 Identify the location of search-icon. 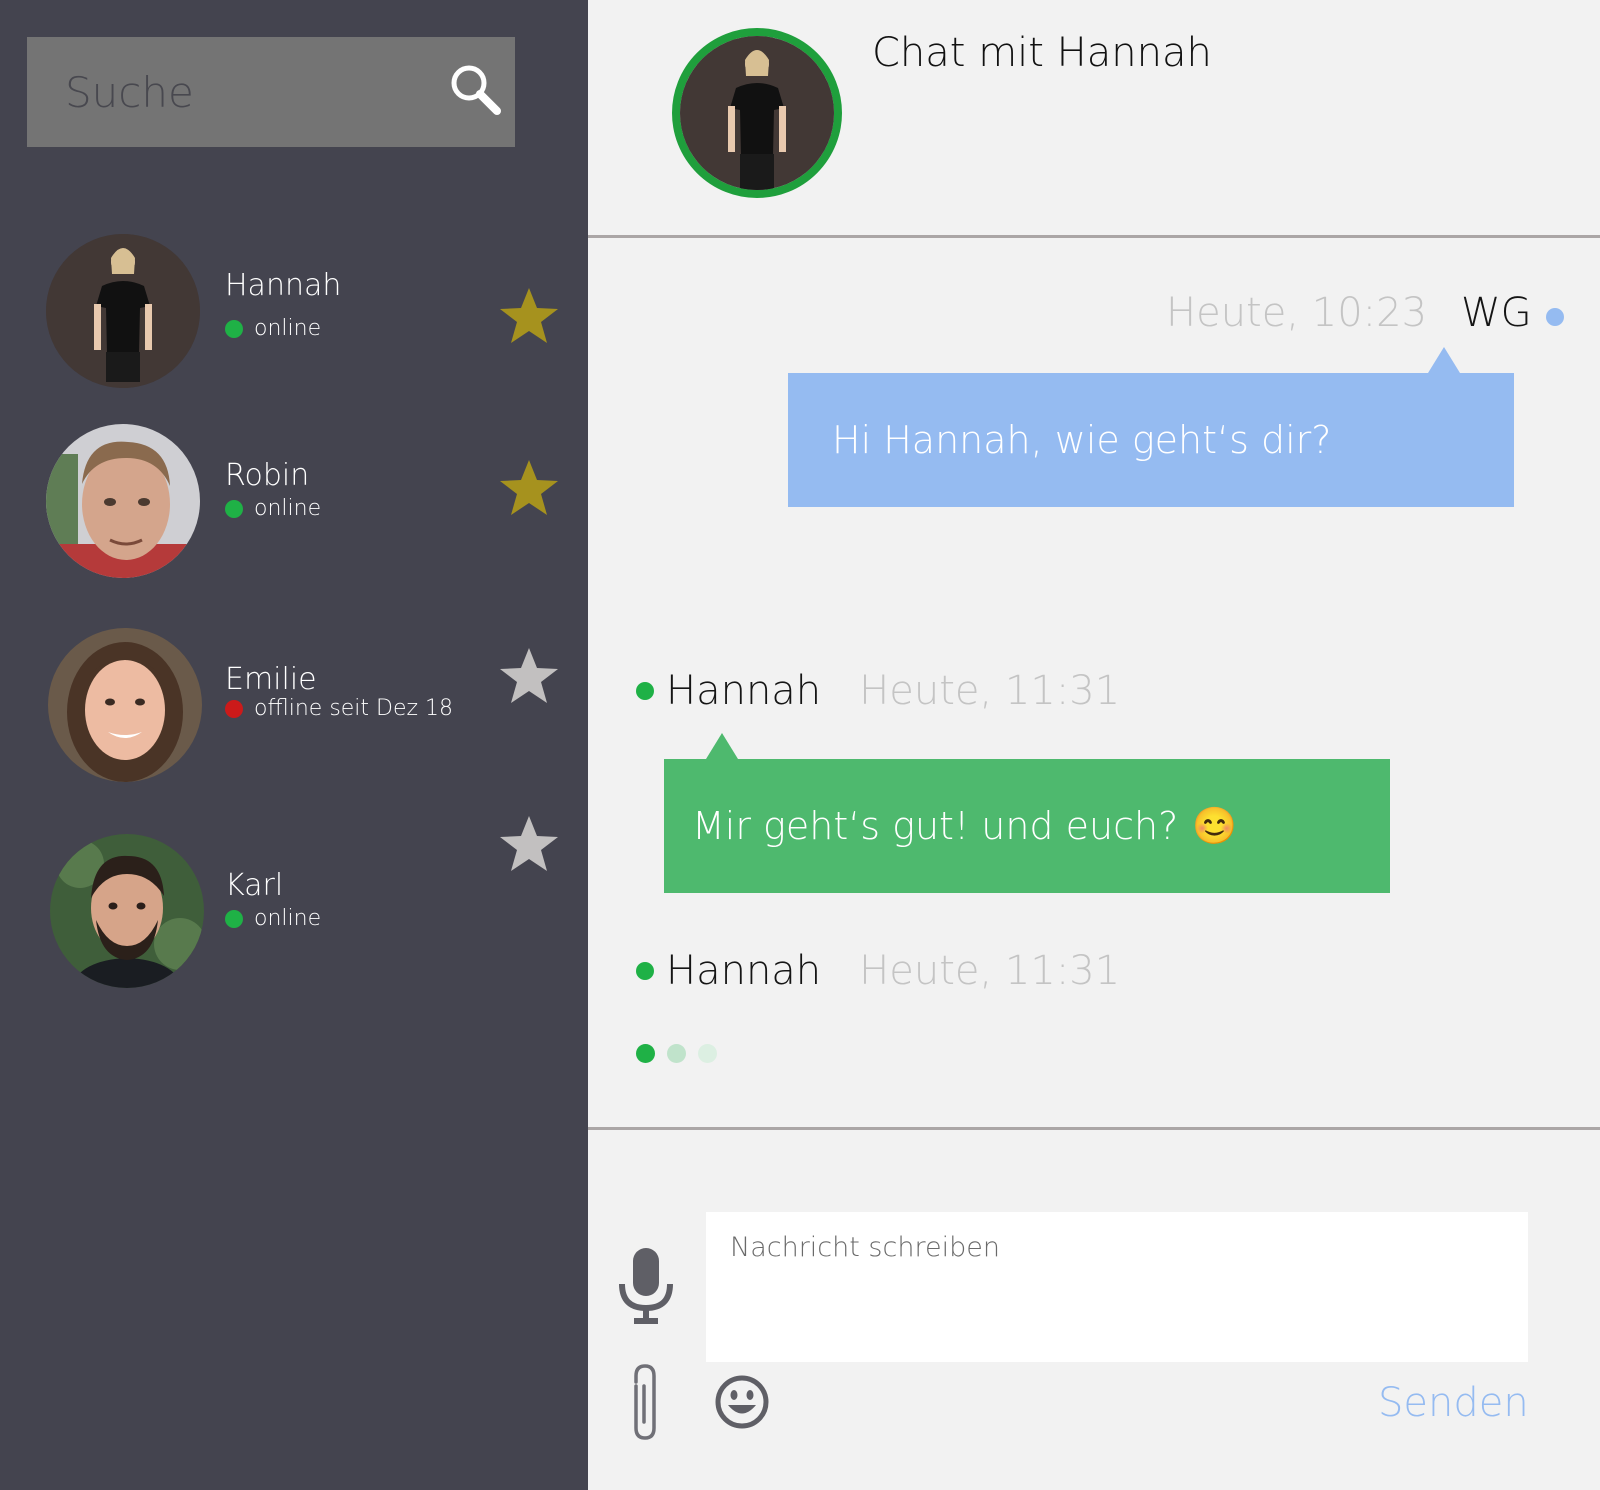
(477, 91).